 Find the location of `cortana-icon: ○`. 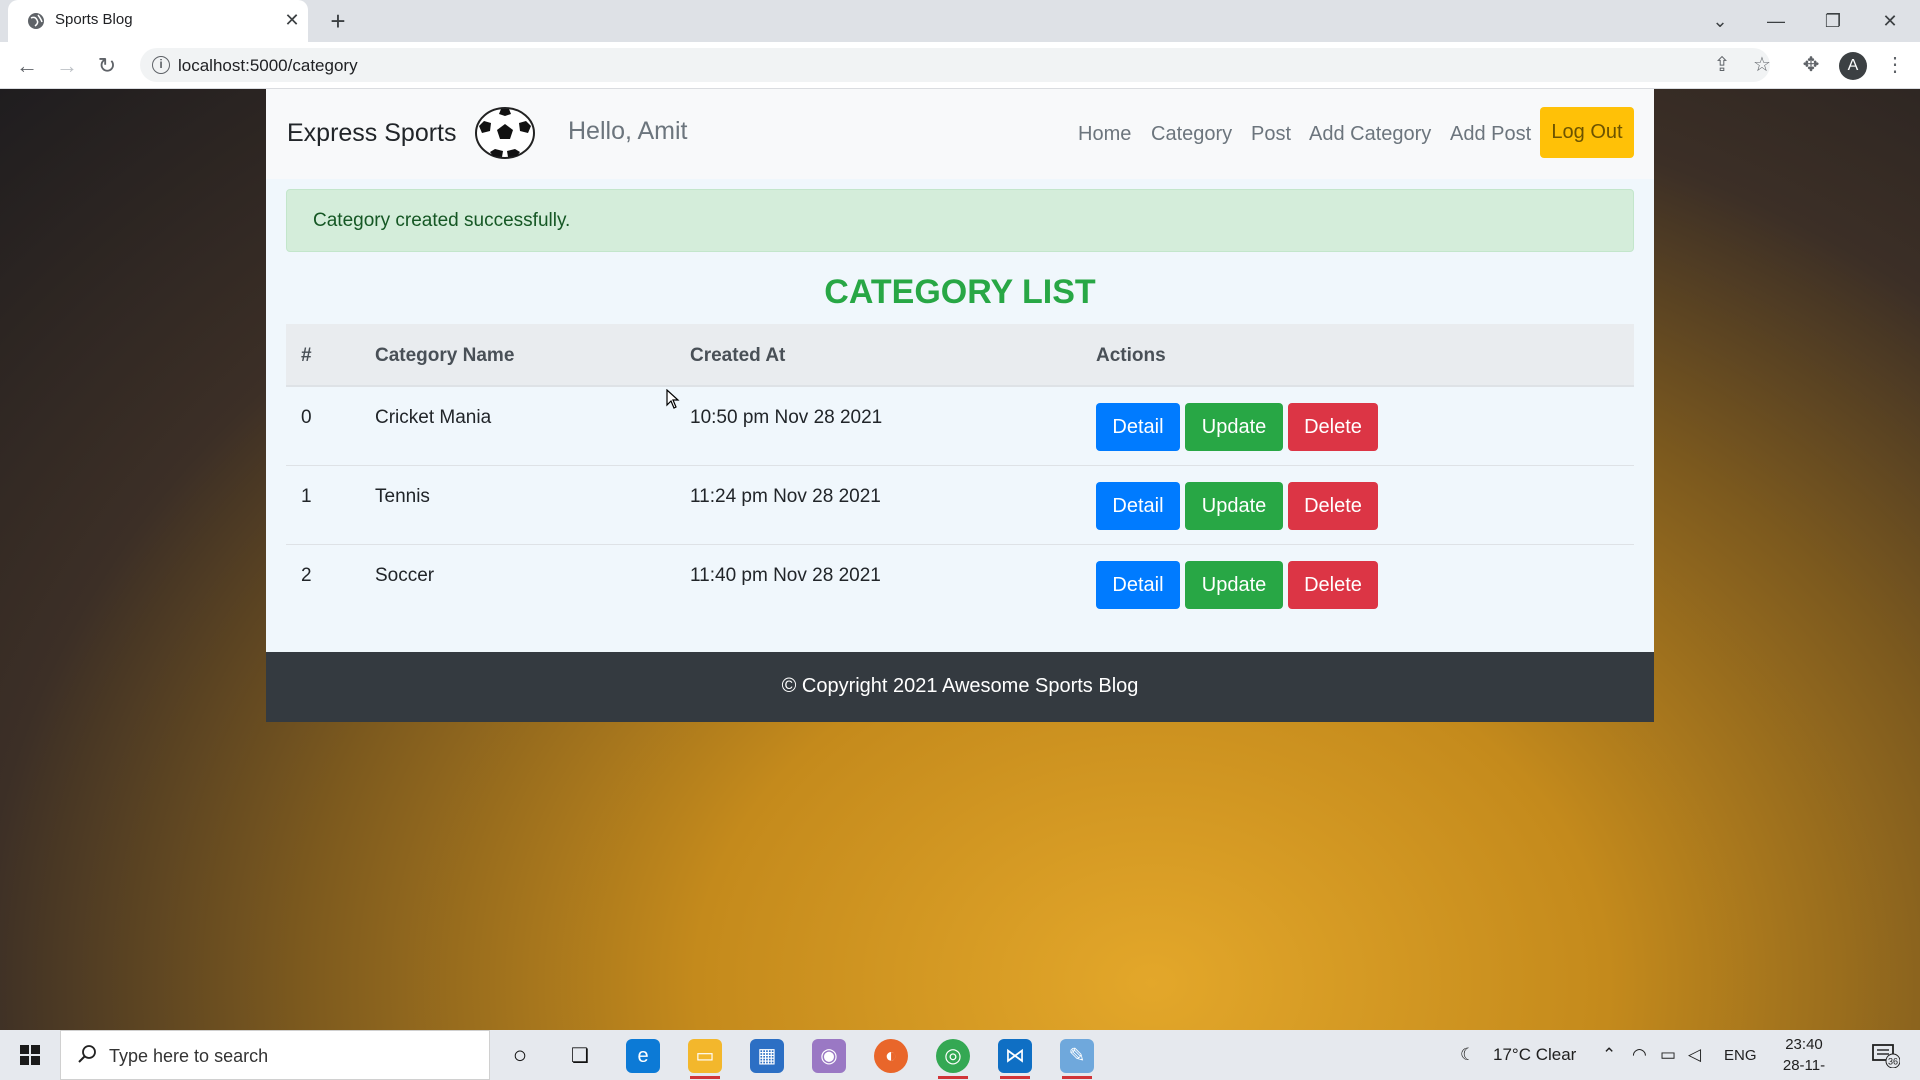

cortana-icon: ○ is located at coordinates (520, 1056).